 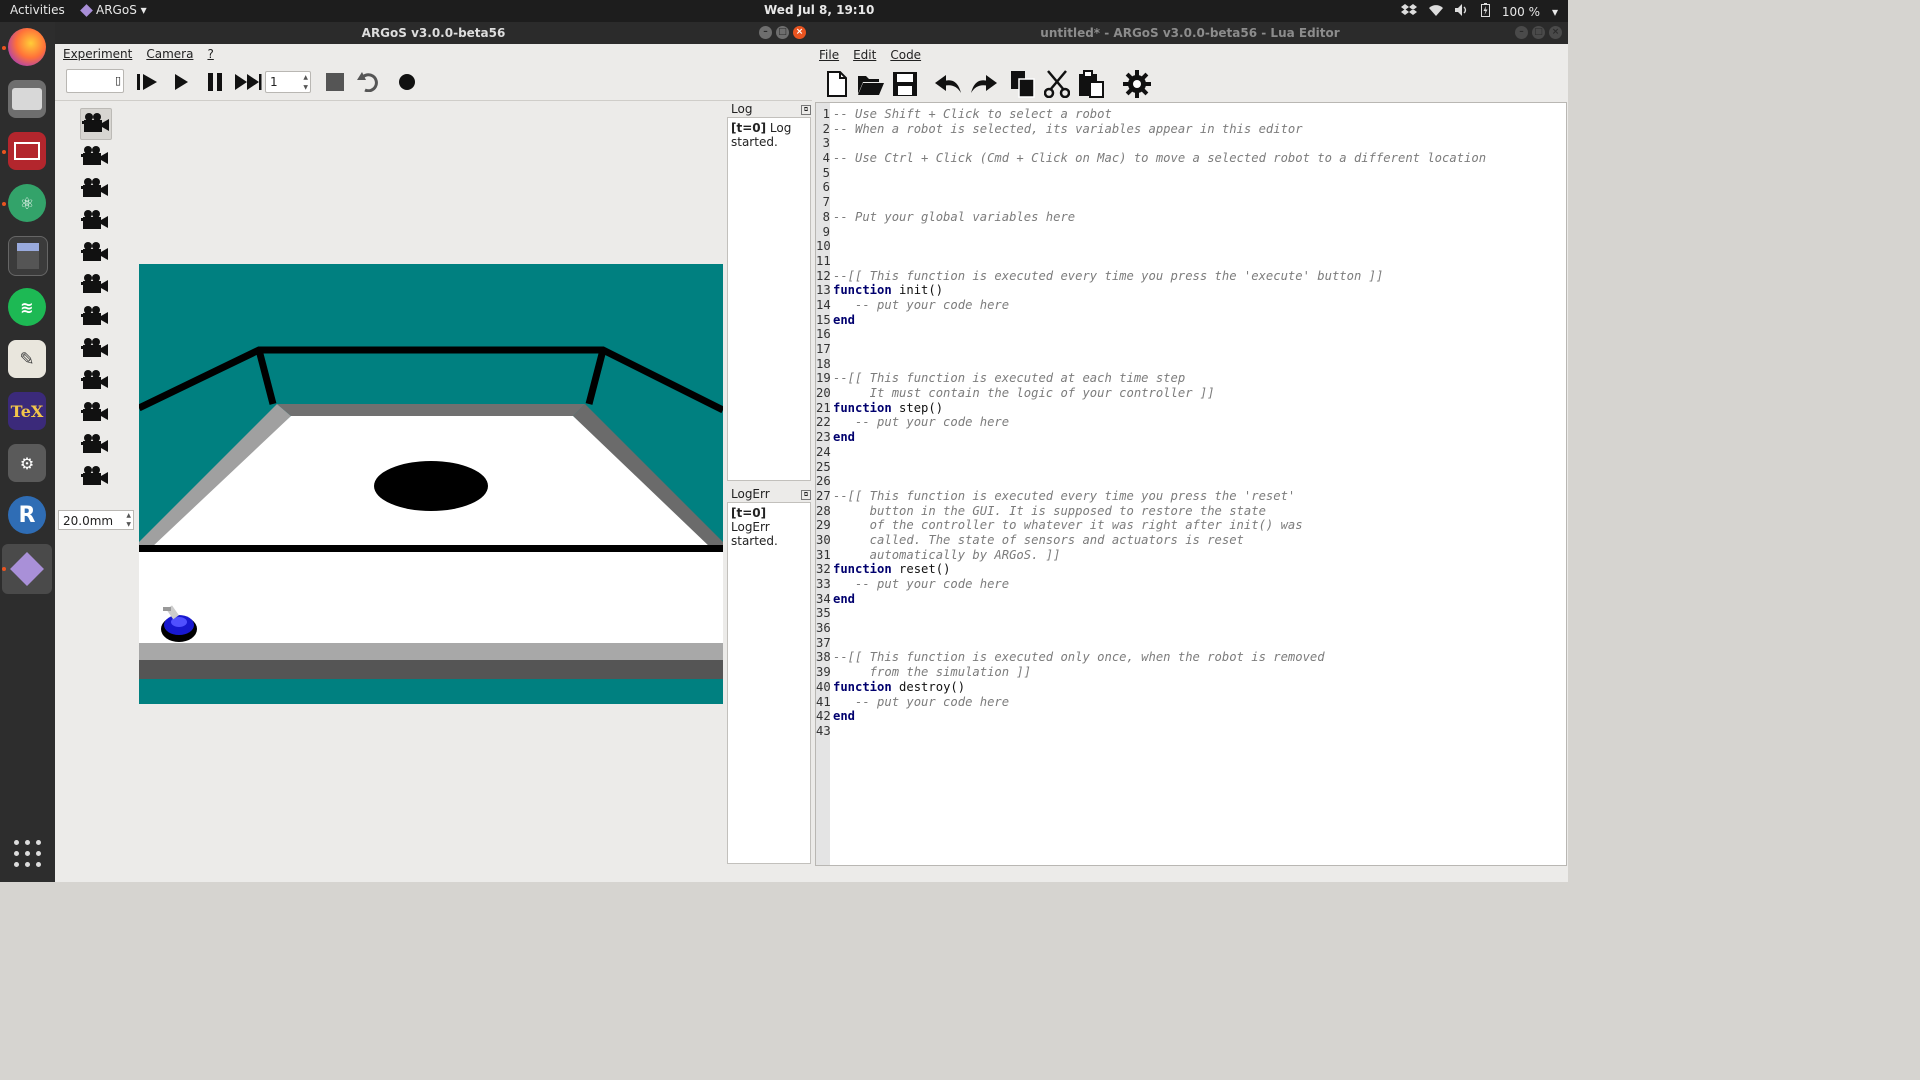 I want to click on system-menu-arrow-icon: ▾, so click(x=1555, y=12).